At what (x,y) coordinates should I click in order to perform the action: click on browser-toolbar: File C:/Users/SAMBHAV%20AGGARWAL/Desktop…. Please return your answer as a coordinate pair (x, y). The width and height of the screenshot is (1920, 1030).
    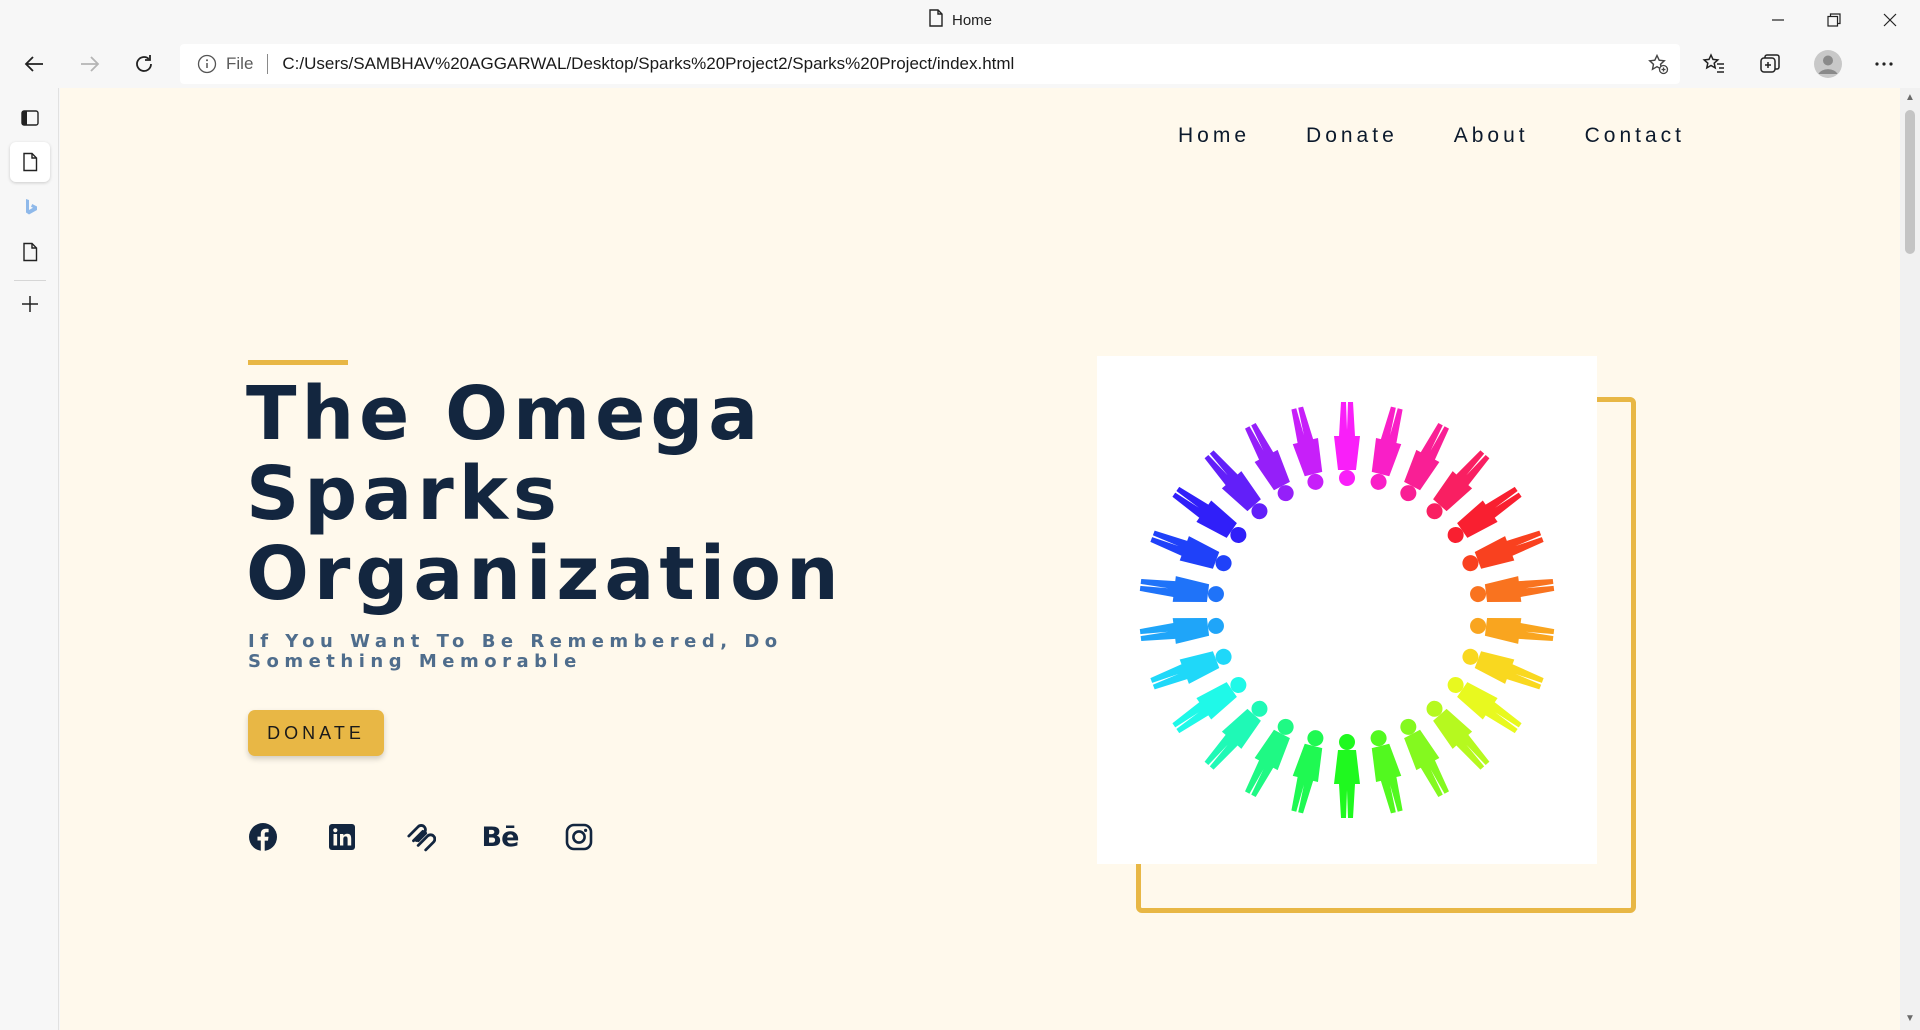
    Looking at the image, I should click on (960, 64).